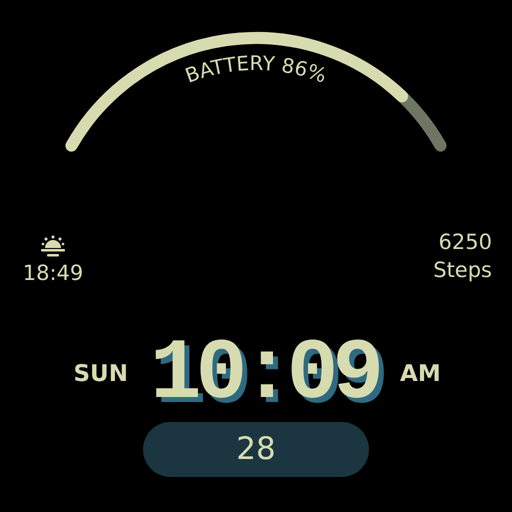 This screenshot has height=512, width=512. I want to click on battery-label: BATTERY 86%, so click(256, 69).